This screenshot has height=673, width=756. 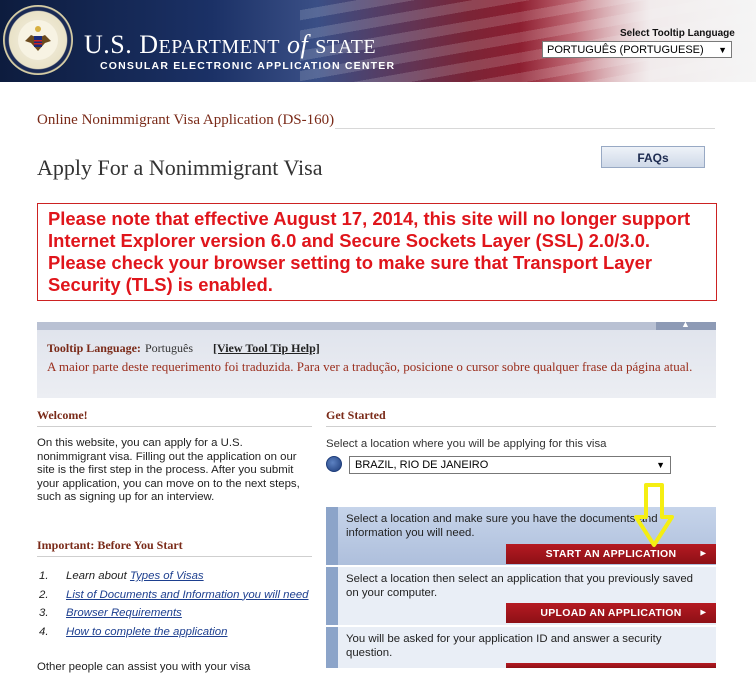 I want to click on welcome-divider, so click(x=174, y=426).